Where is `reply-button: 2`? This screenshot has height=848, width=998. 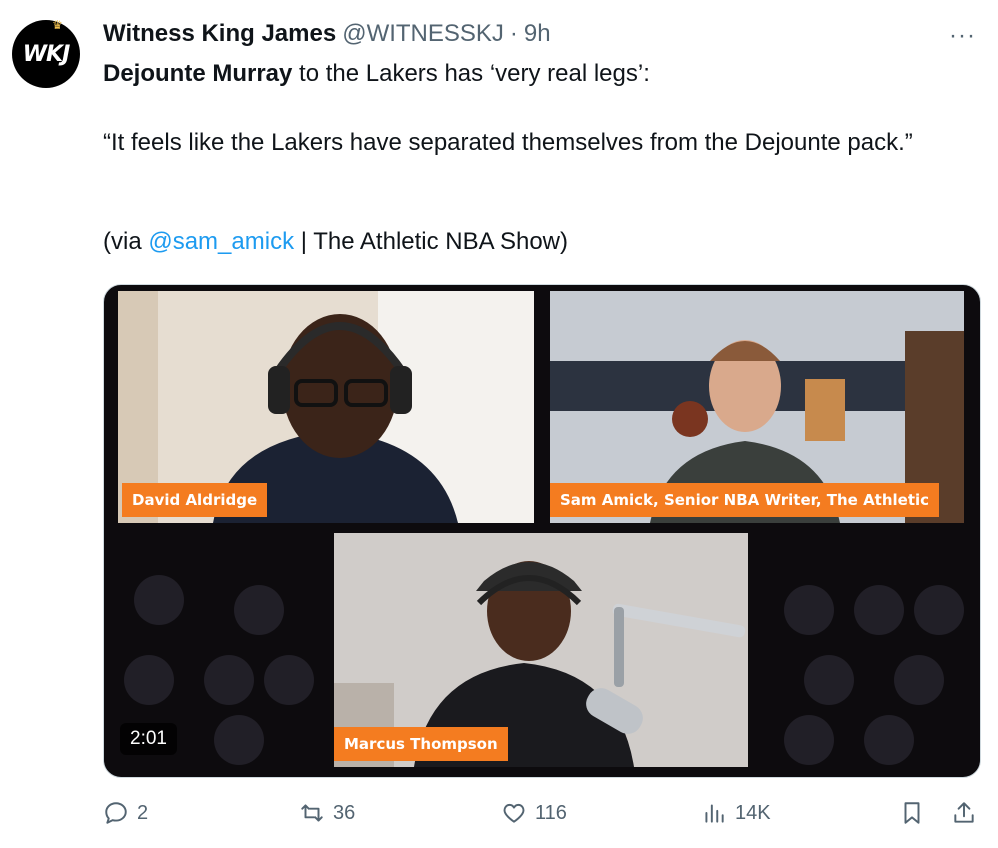
reply-button: 2 is located at coordinates (125, 813).